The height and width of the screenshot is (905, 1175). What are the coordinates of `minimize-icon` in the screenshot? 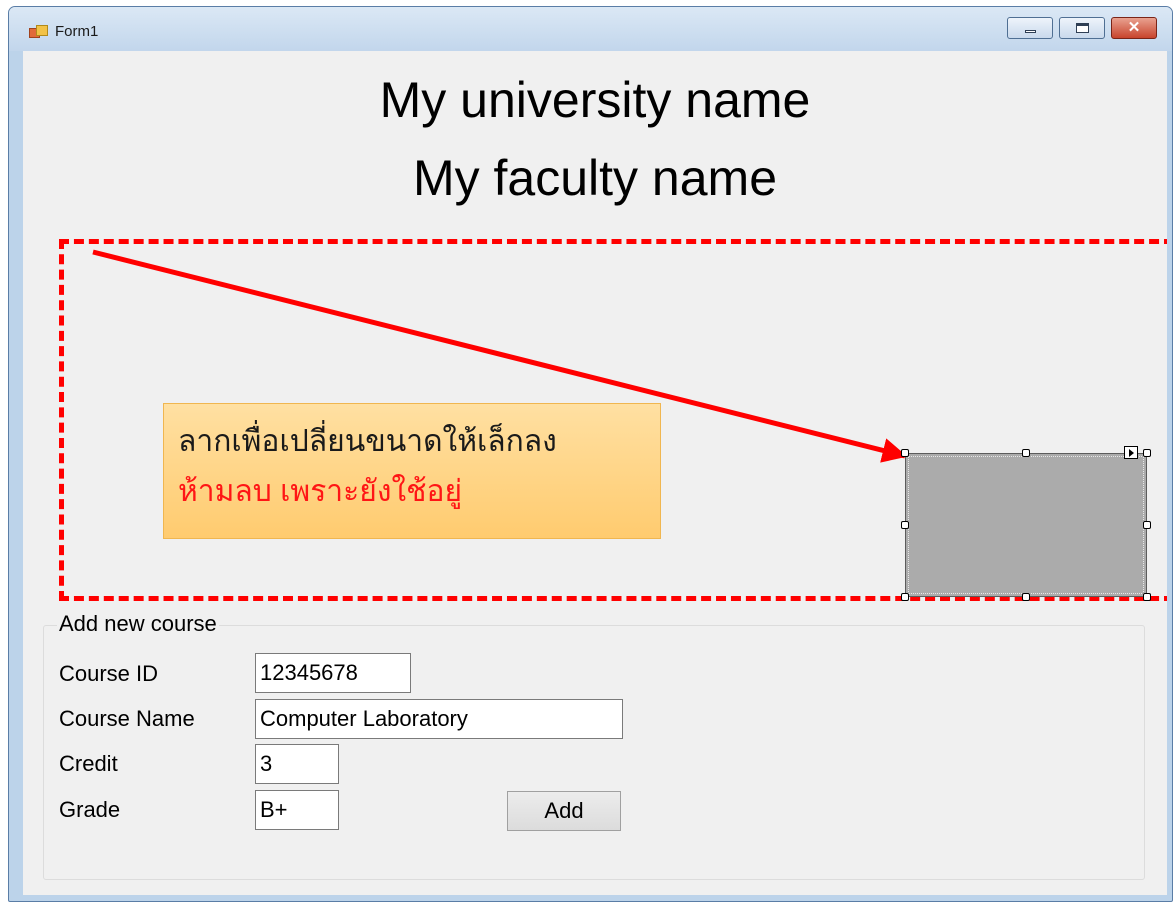 It's located at (1030, 31).